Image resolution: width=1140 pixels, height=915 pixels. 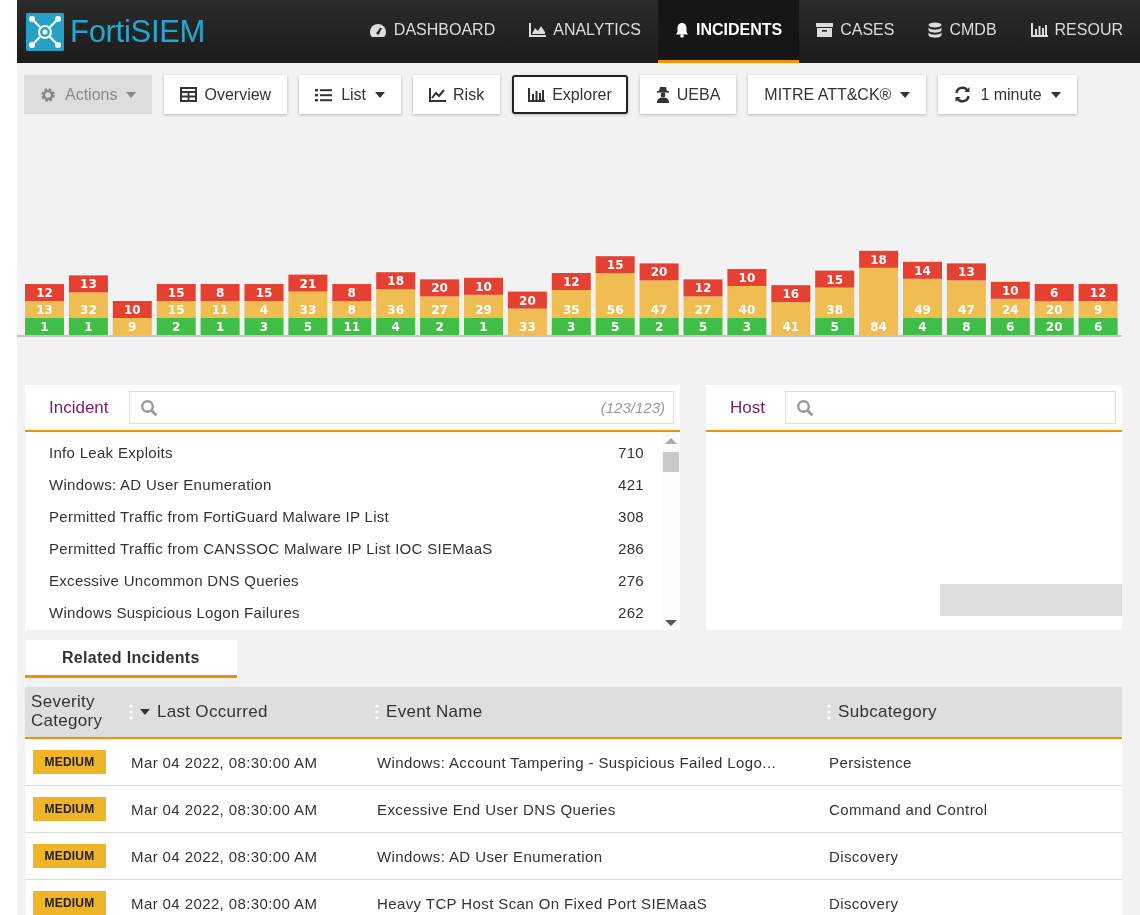 I want to click on column-header: Subcategory, so click(x=887, y=712).